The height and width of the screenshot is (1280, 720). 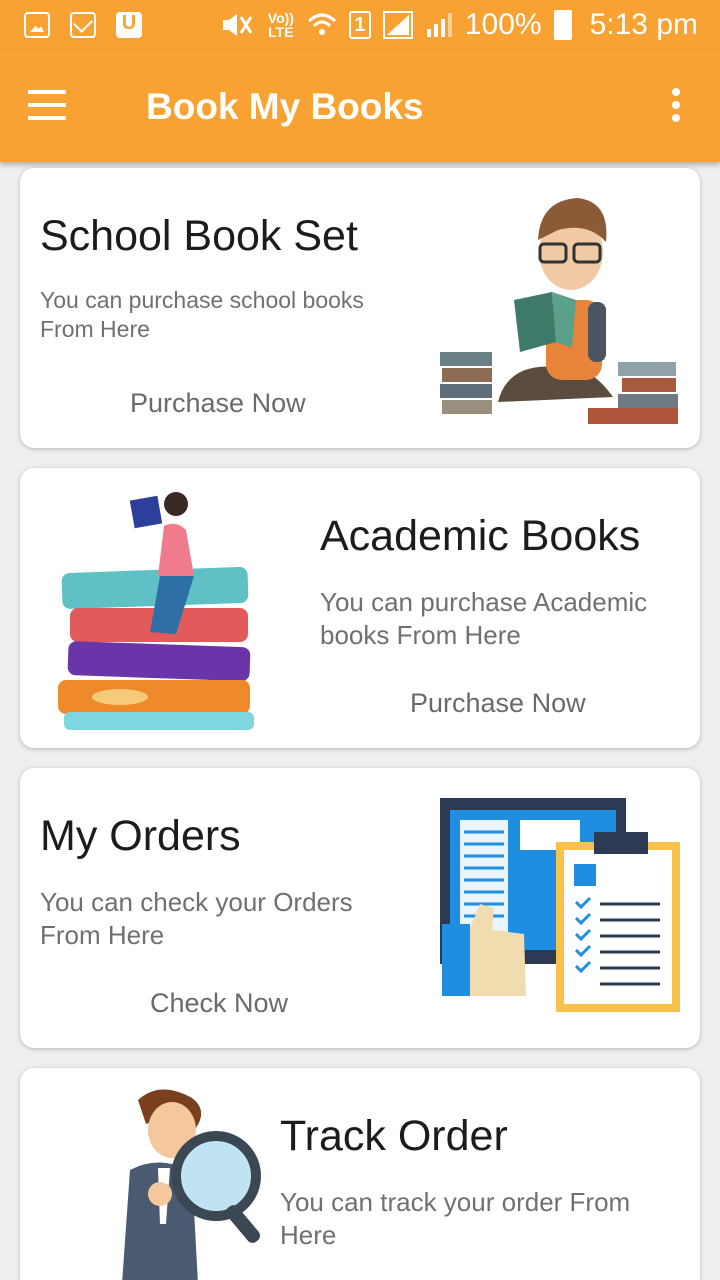 I want to click on card-title: Academic Books, so click(x=480, y=536).